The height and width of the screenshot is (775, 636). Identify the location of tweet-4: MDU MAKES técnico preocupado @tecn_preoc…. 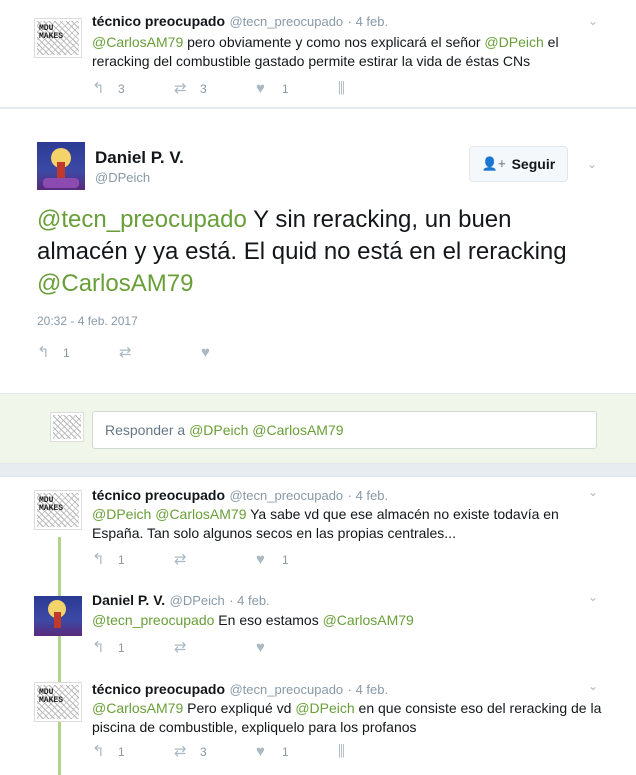
(318, 723).